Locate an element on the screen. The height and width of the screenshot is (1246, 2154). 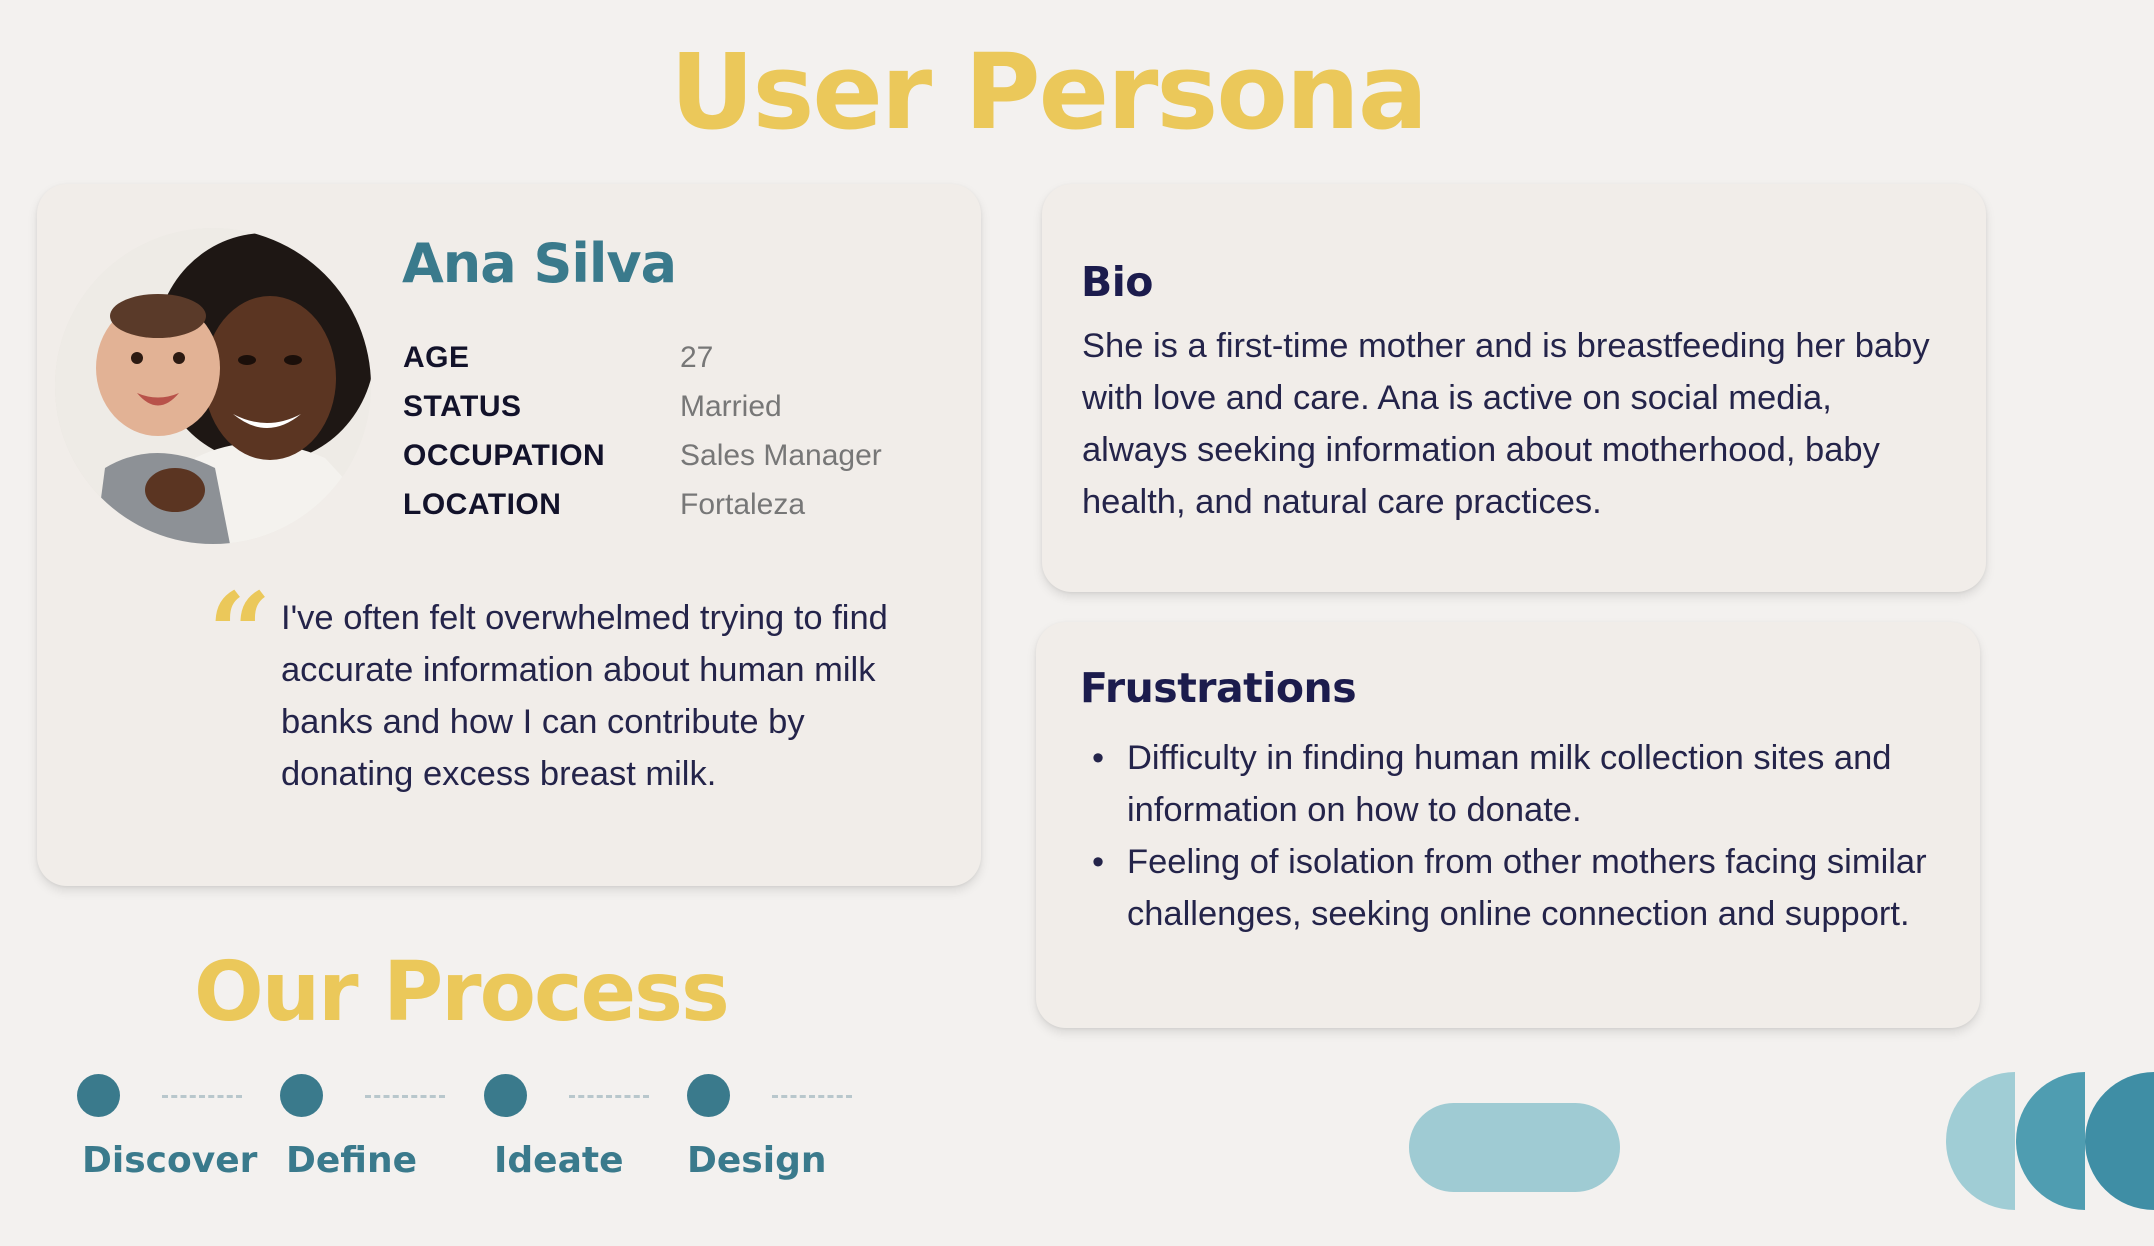
page-title: User Persona is located at coordinates (1049, 92).